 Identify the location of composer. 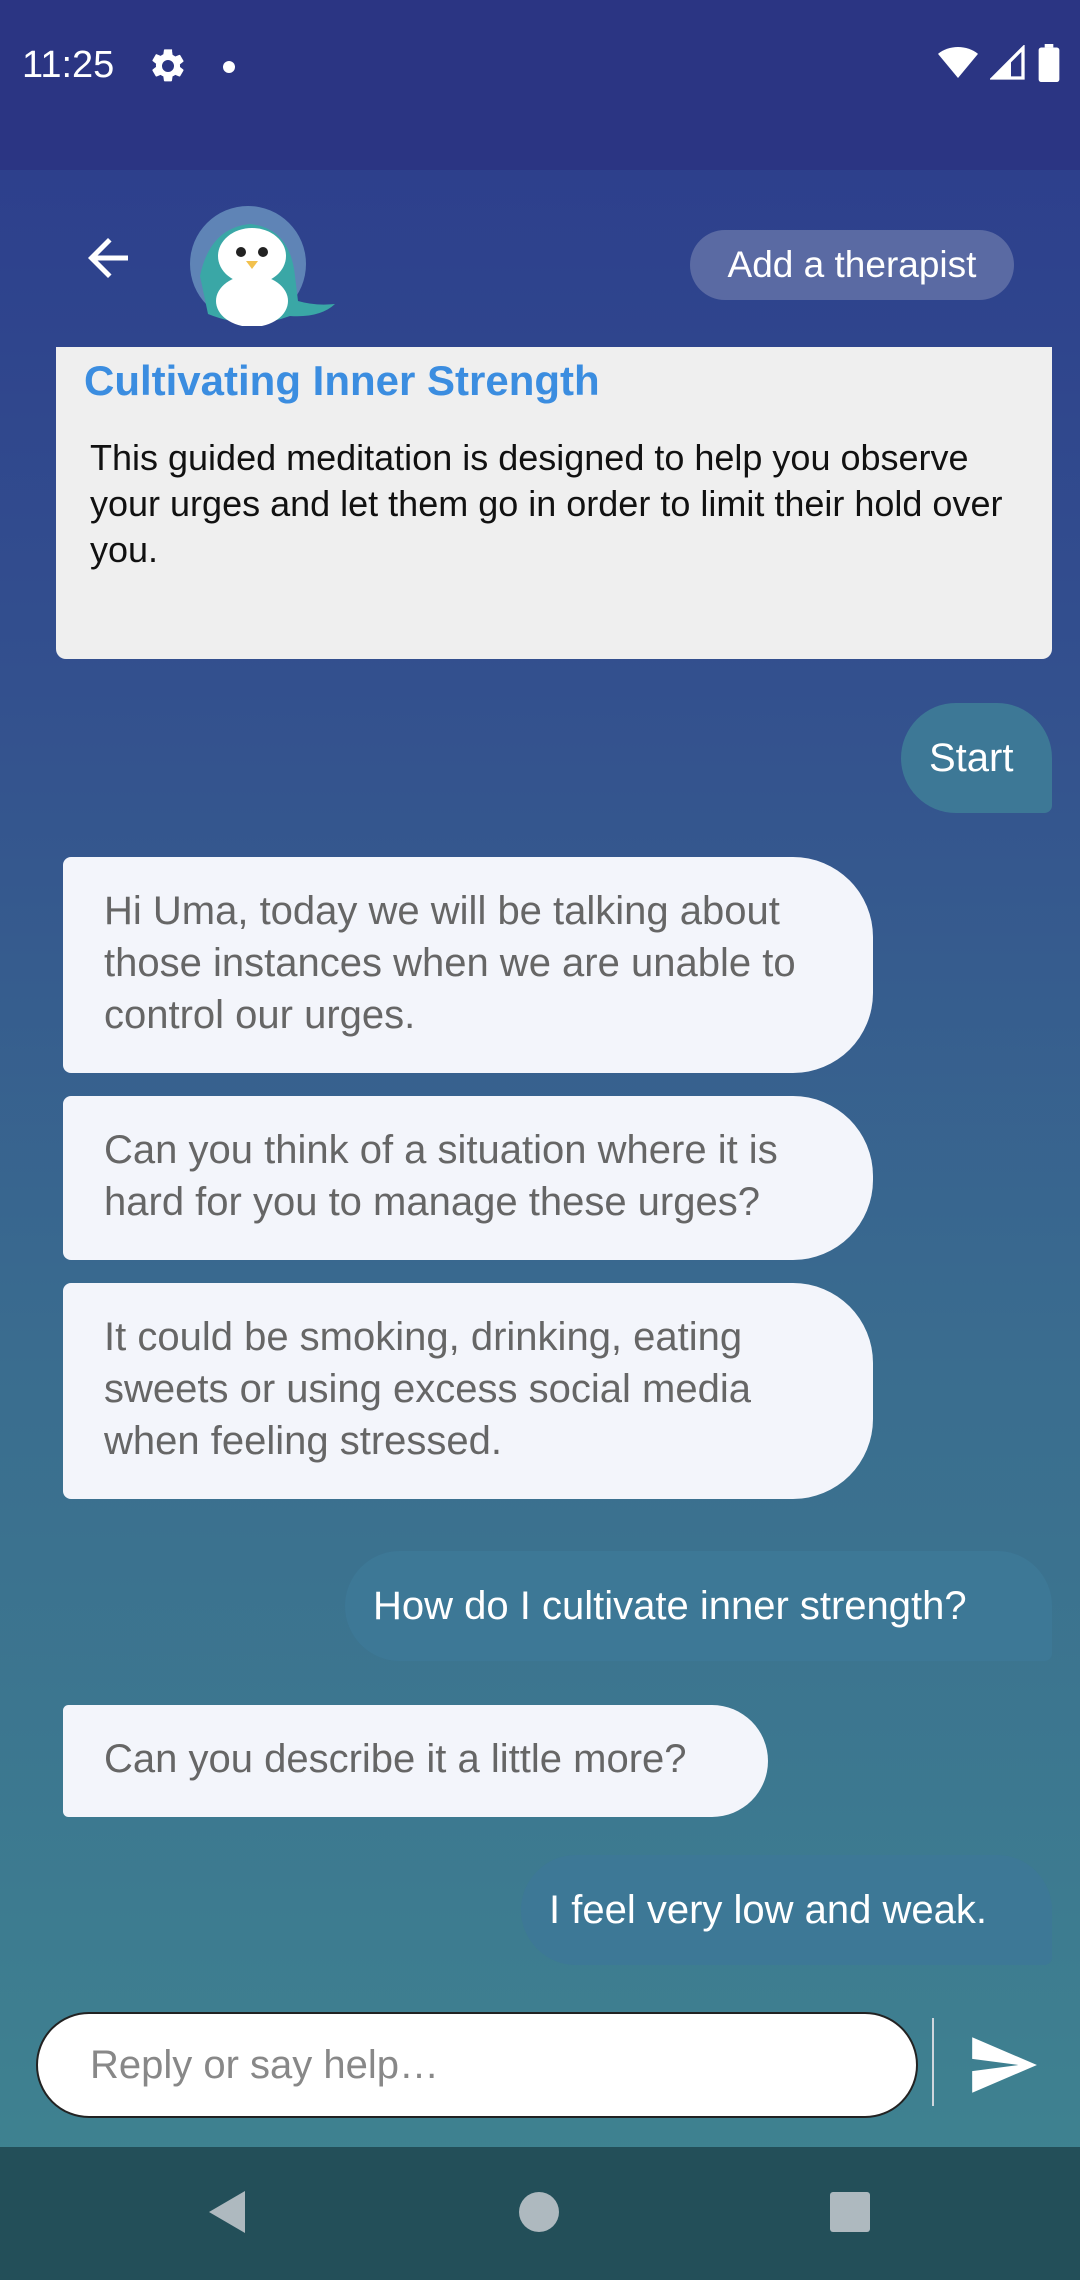
(540, 2074).